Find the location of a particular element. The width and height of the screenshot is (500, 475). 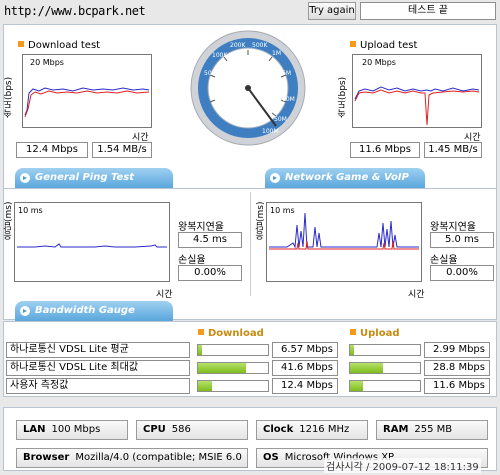

upload-test-title: Upload test is located at coordinates (383, 45).